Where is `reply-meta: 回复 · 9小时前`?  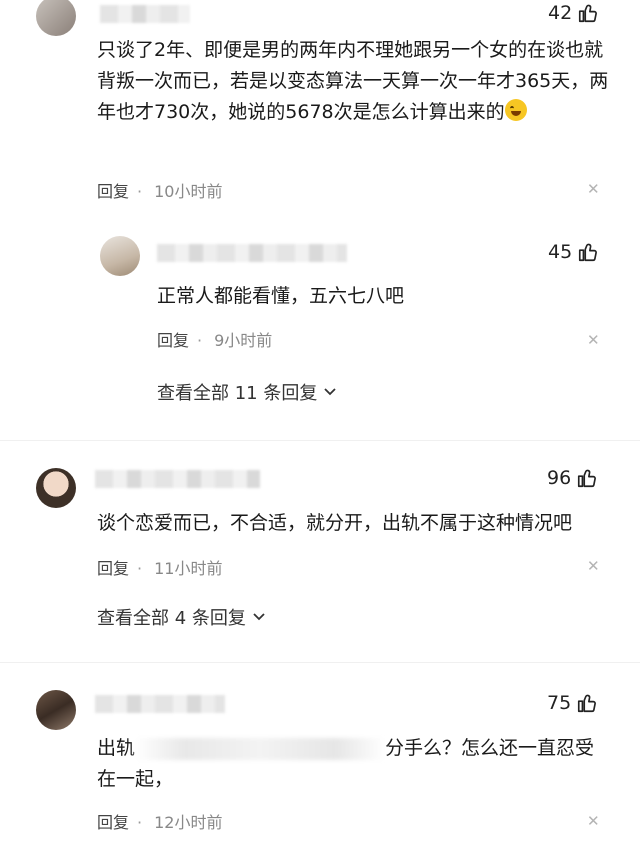
reply-meta: 回复 · 9小时前 is located at coordinates (215, 340).